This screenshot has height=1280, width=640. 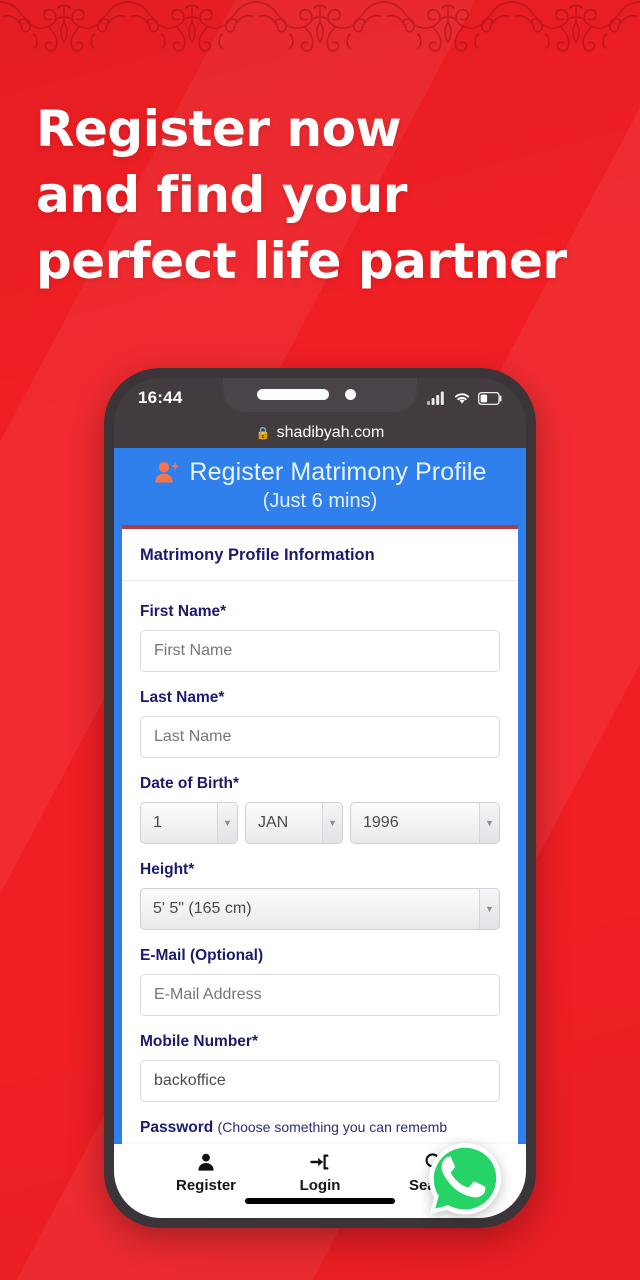 I want to click on field-last-name: Last Name*, so click(x=320, y=723).